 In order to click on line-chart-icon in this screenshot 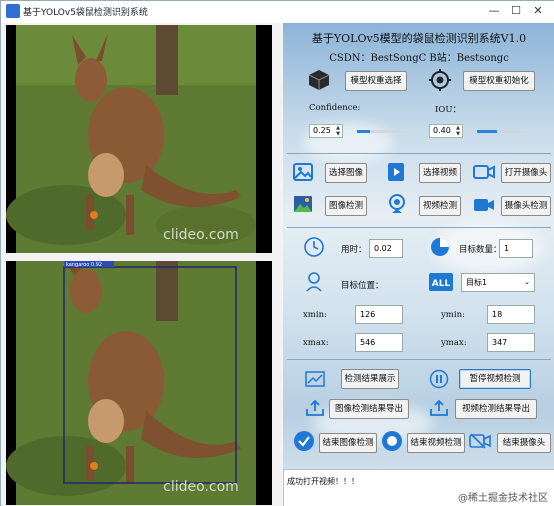, I will do `click(315, 379)`.